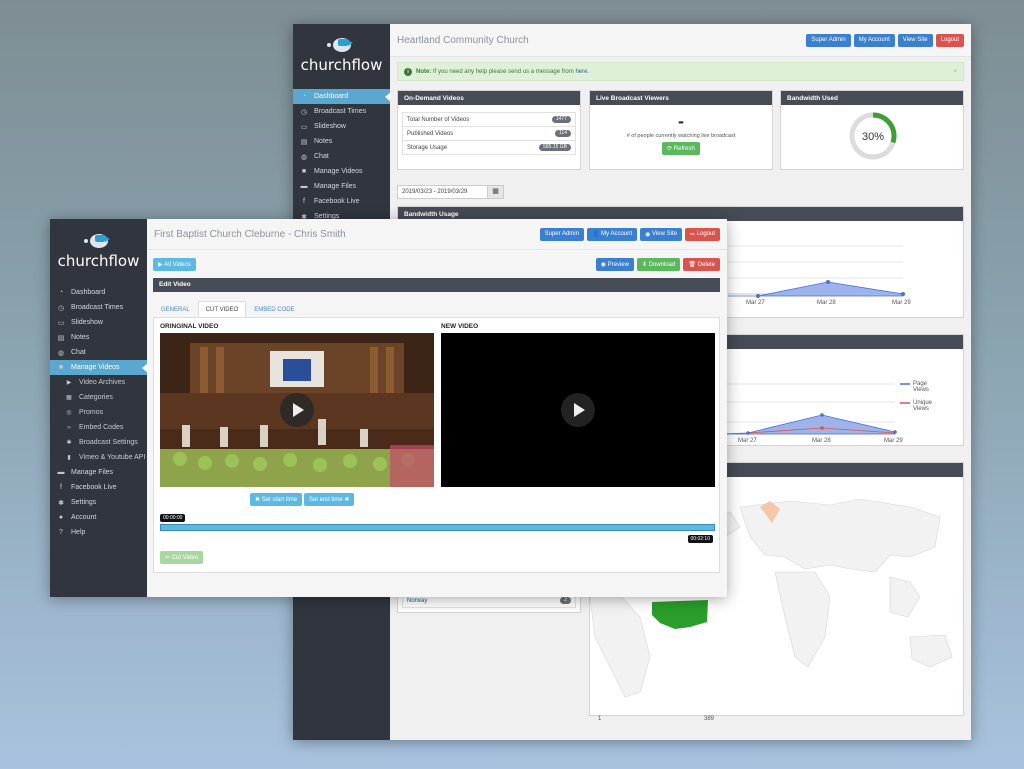  Describe the element at coordinates (91, 412) in the screenshot. I see `sidebar-item-label: Promos` at that location.